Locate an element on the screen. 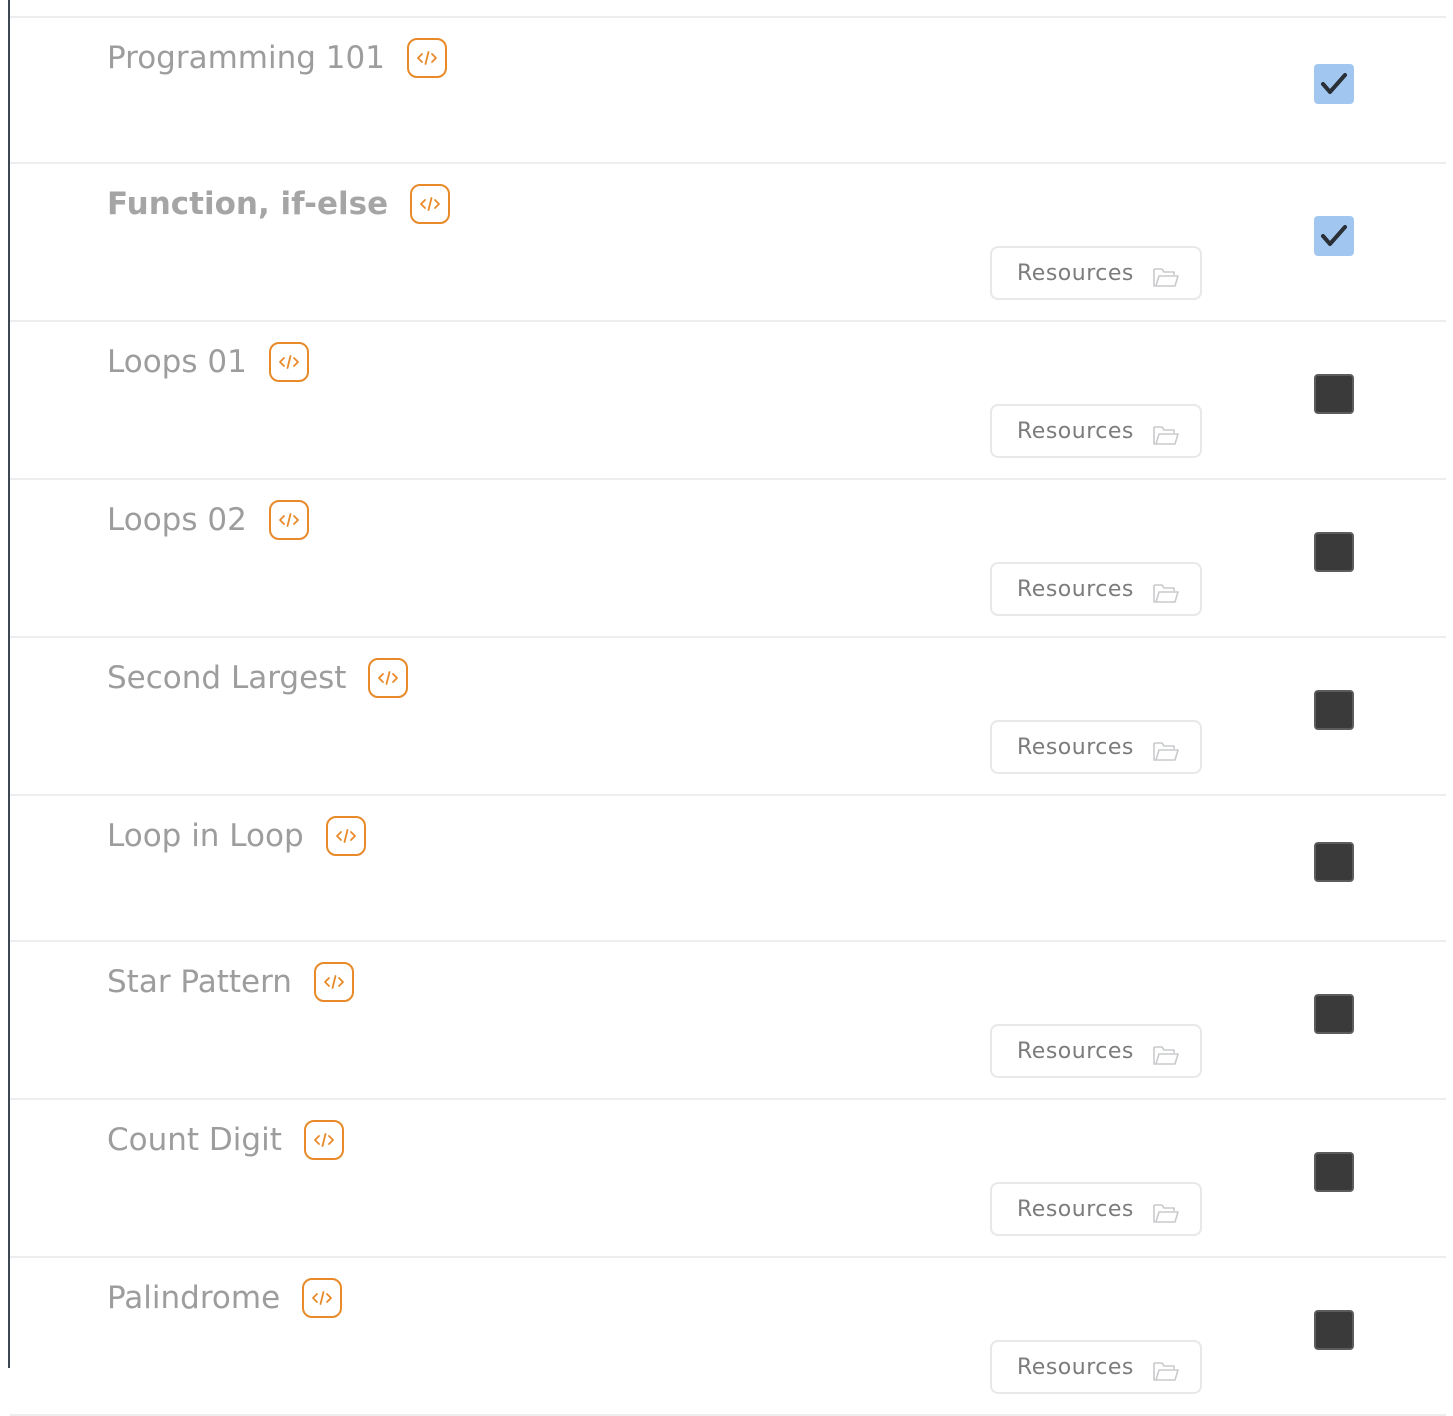 Image resolution: width=1453 pixels, height=1416 pixels. lesson-row-8: Count Digit Resources is located at coordinates (728, 1179).